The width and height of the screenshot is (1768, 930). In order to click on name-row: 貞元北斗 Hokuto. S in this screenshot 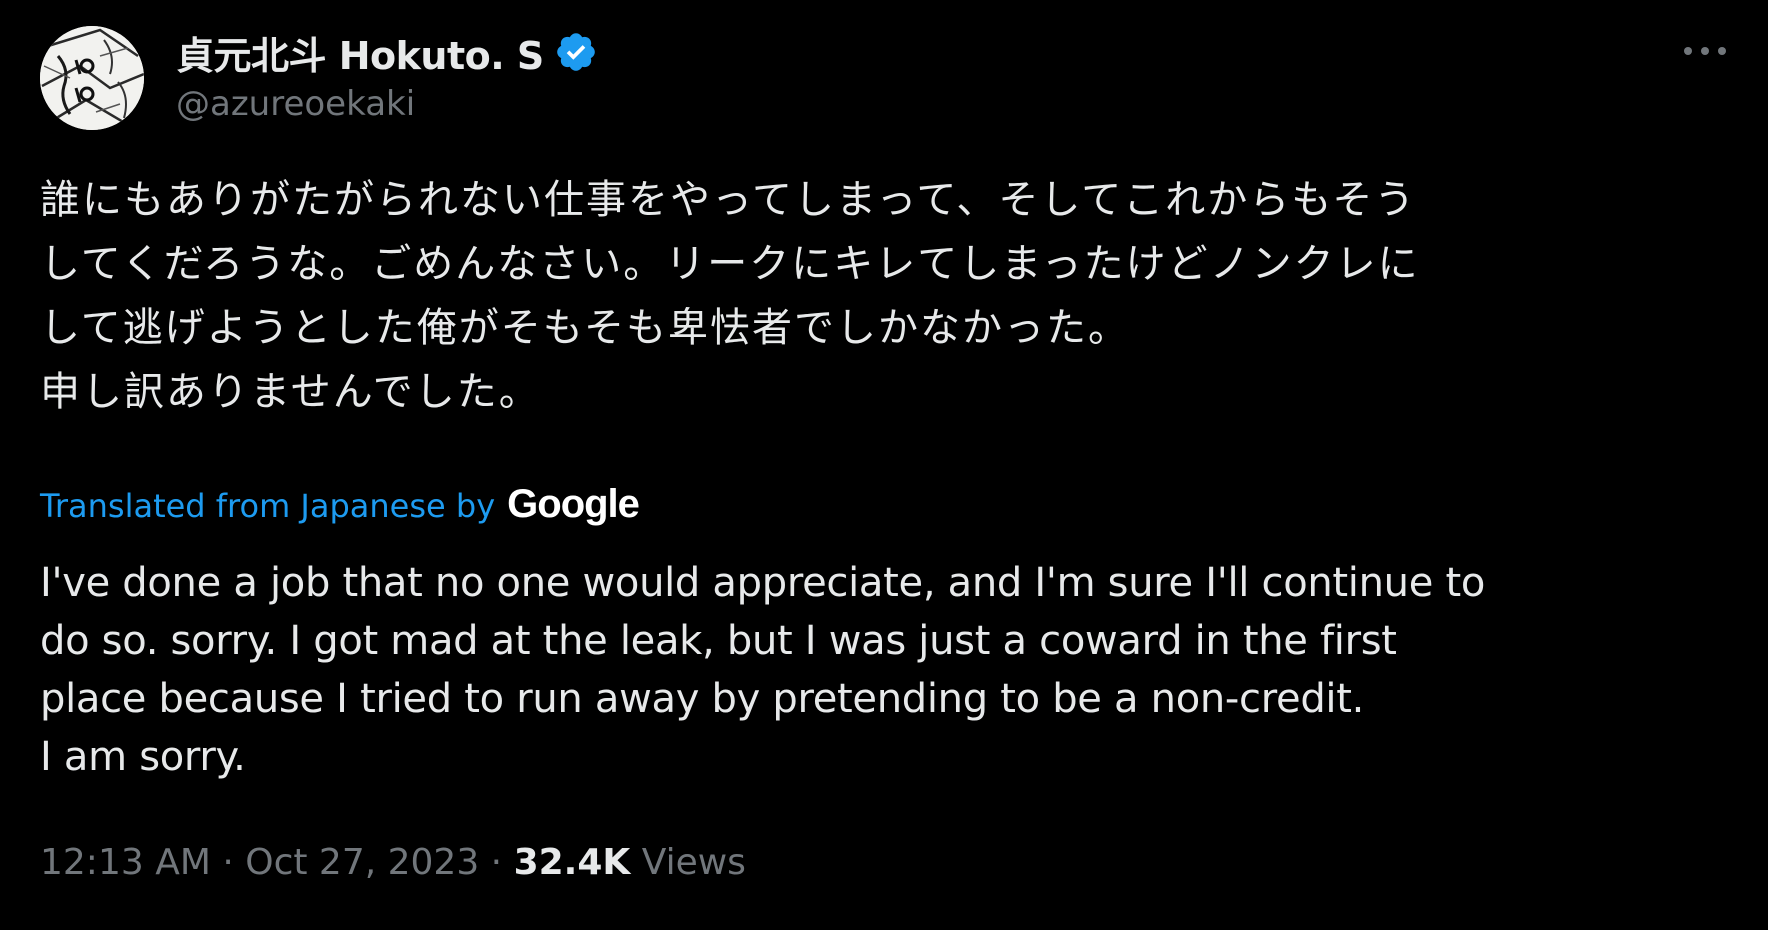, I will do `click(387, 52)`.